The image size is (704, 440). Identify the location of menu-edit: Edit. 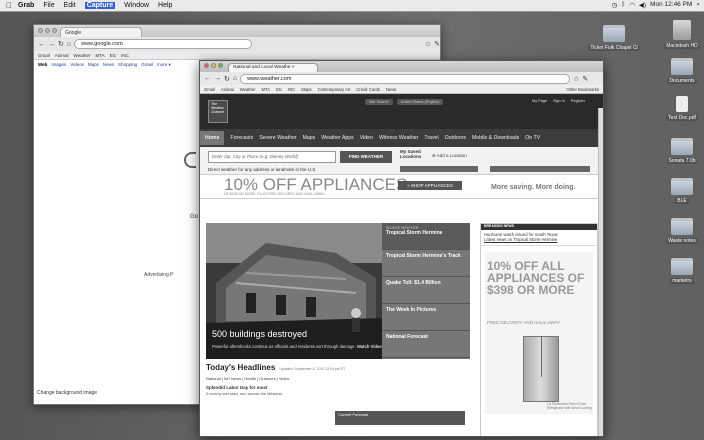
(70, 5).